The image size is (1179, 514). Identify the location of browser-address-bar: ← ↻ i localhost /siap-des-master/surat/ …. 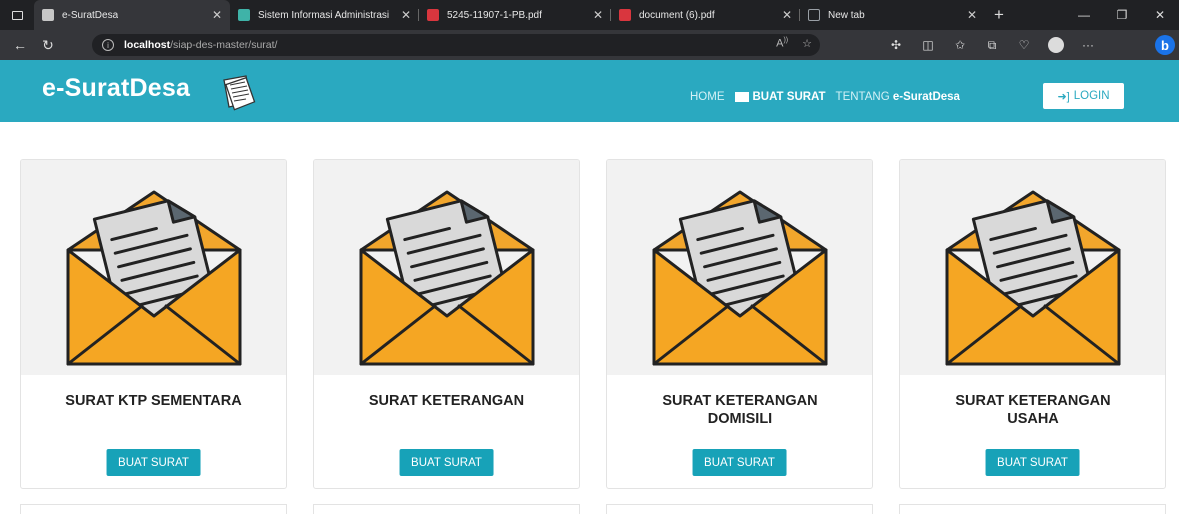
(589, 45).